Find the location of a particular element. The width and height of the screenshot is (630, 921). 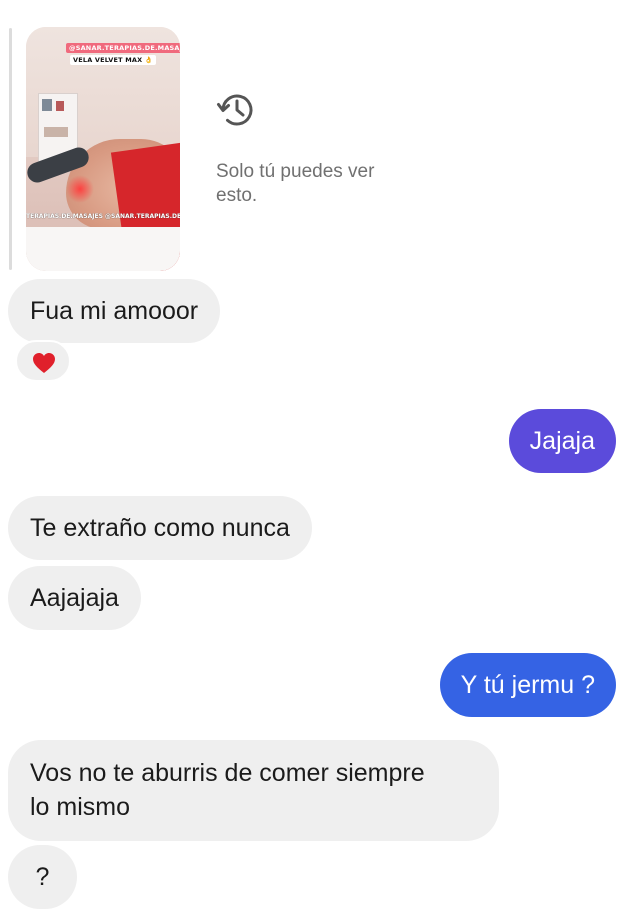

message-text-line: Vos no te aburris de comer siempre is located at coordinates (227, 773).